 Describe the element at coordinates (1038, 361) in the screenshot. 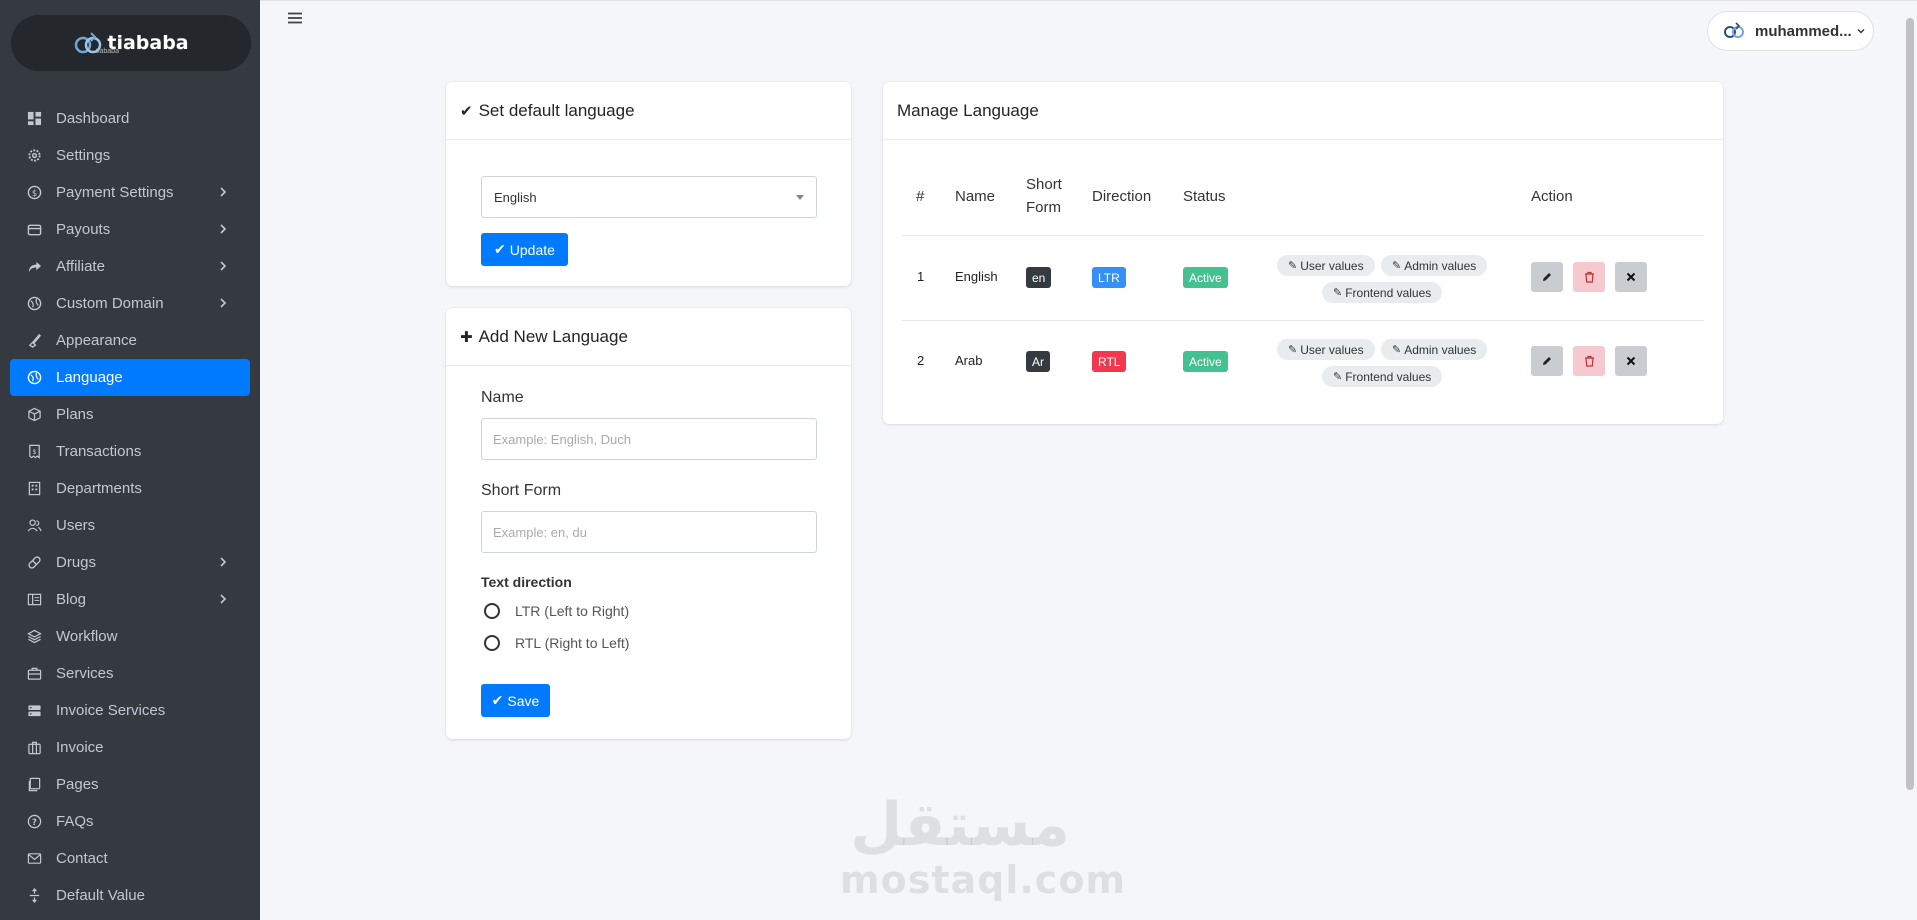

I see `short-form-badge: Ar` at that location.